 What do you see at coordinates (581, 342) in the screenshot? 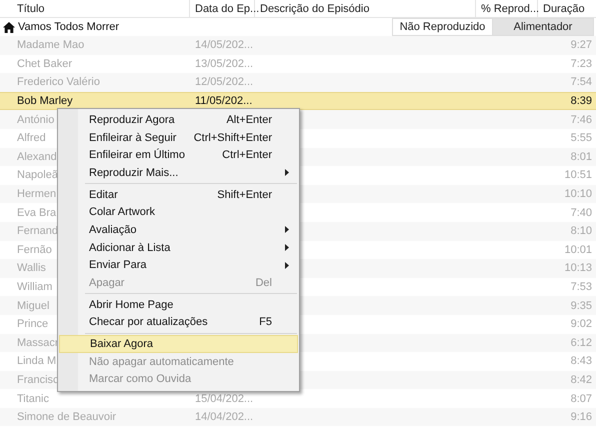
I see `episode-duration: 6:12` at bounding box center [581, 342].